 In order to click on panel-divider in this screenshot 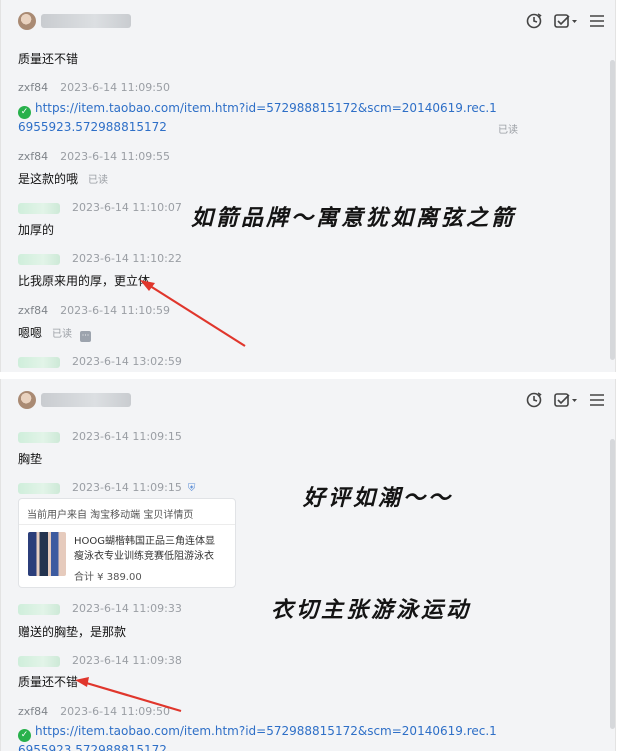, I will do `click(310, 375)`.